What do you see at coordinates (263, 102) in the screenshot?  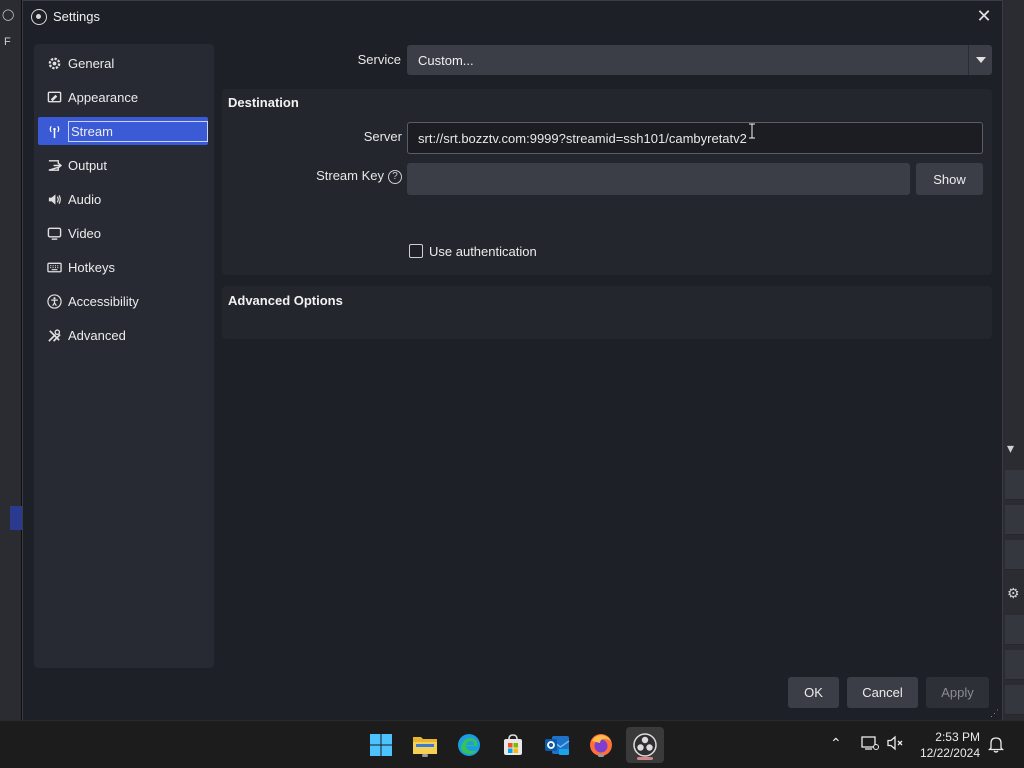 I see `destination-title: Destination` at bounding box center [263, 102].